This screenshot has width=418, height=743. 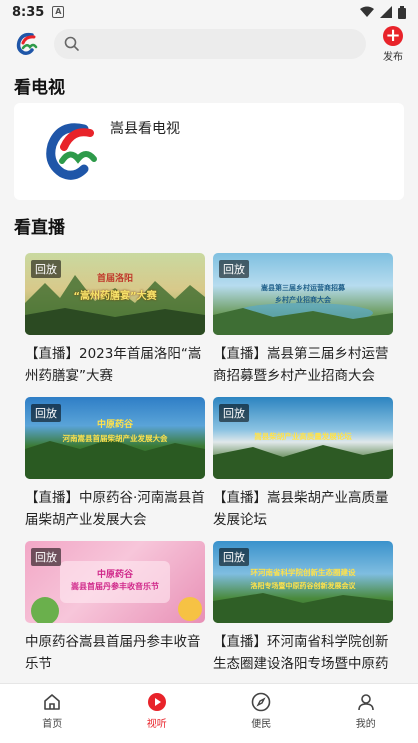 I want to click on live-caption: 【直播】嵩县第三届乡村运营商招募暨乡村产业招商大会, so click(x=301, y=365).